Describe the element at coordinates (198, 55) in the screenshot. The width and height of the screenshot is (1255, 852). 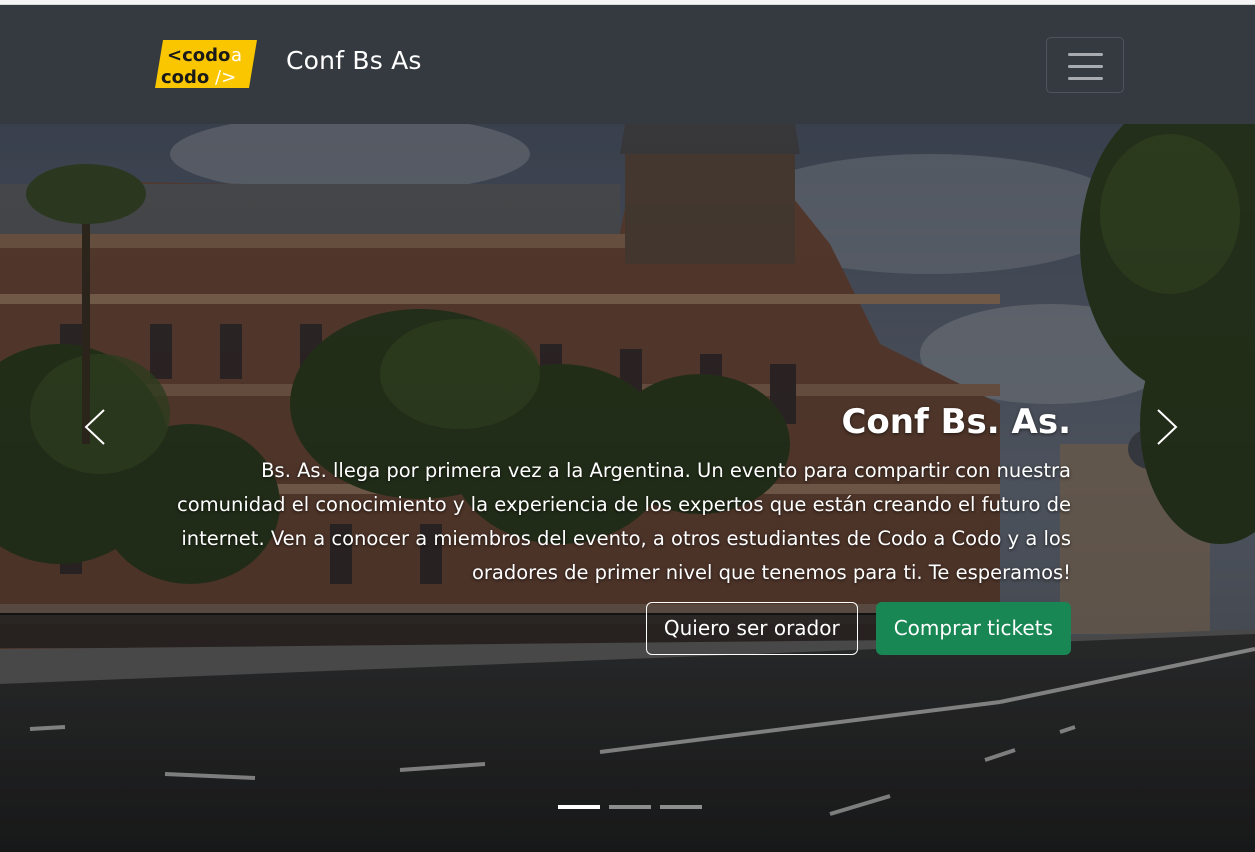
I see `svg-text: <codo` at that location.